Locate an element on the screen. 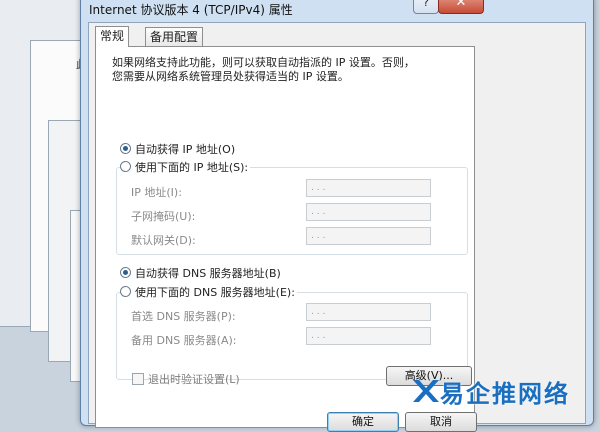  tab-alternate-configuration: 备用配置 is located at coordinates (174, 36).